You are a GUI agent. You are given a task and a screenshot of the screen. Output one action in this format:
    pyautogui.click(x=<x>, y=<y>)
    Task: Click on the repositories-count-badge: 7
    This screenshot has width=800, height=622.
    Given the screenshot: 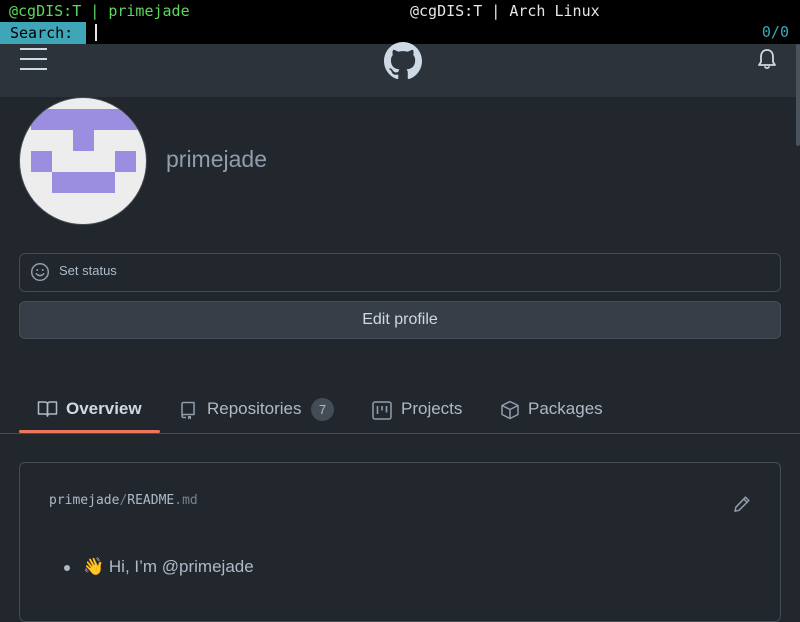 What is the action you would take?
    pyautogui.click(x=322, y=409)
    